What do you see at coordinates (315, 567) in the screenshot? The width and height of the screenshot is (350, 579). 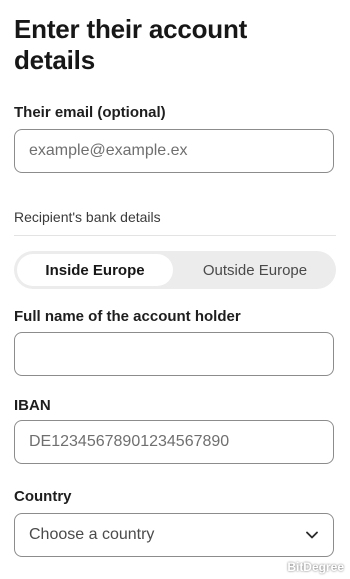 I see `watermark-text: BitDegree` at bounding box center [315, 567].